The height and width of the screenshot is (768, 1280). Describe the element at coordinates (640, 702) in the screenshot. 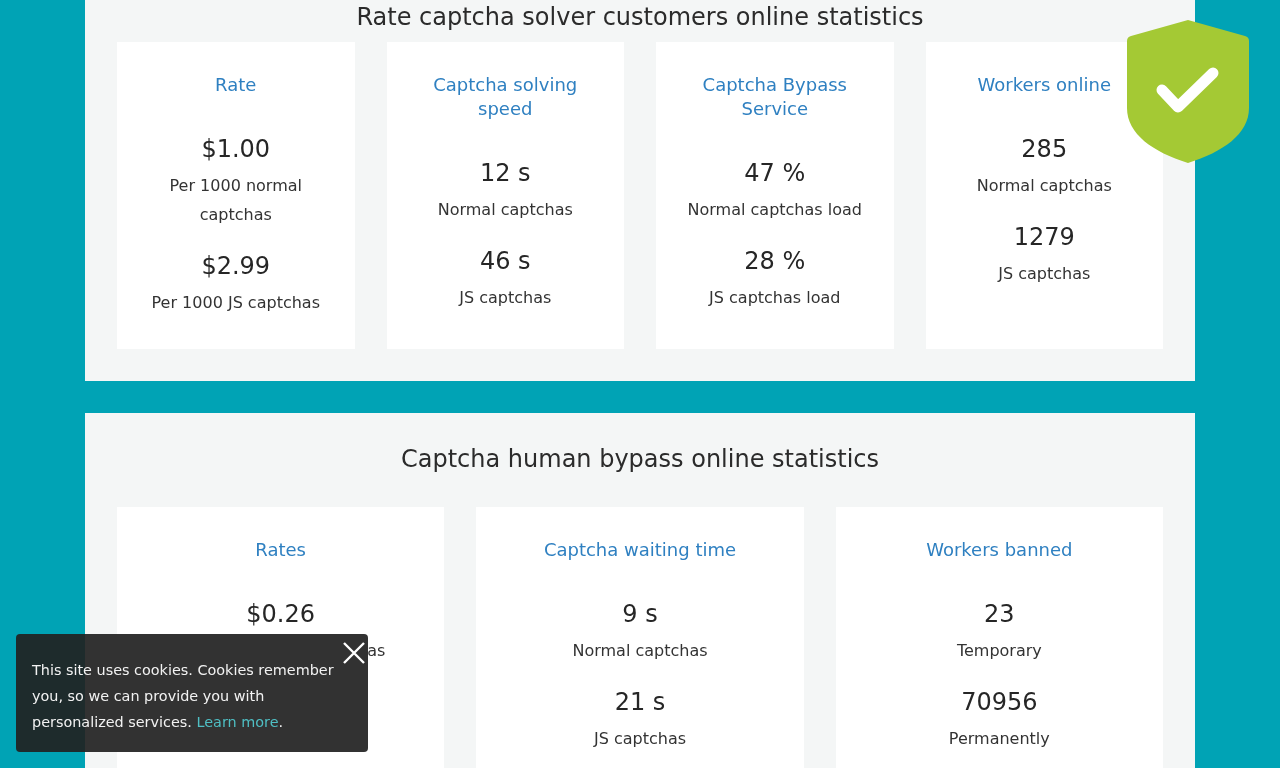

I see `stat-value: 21 s` at that location.